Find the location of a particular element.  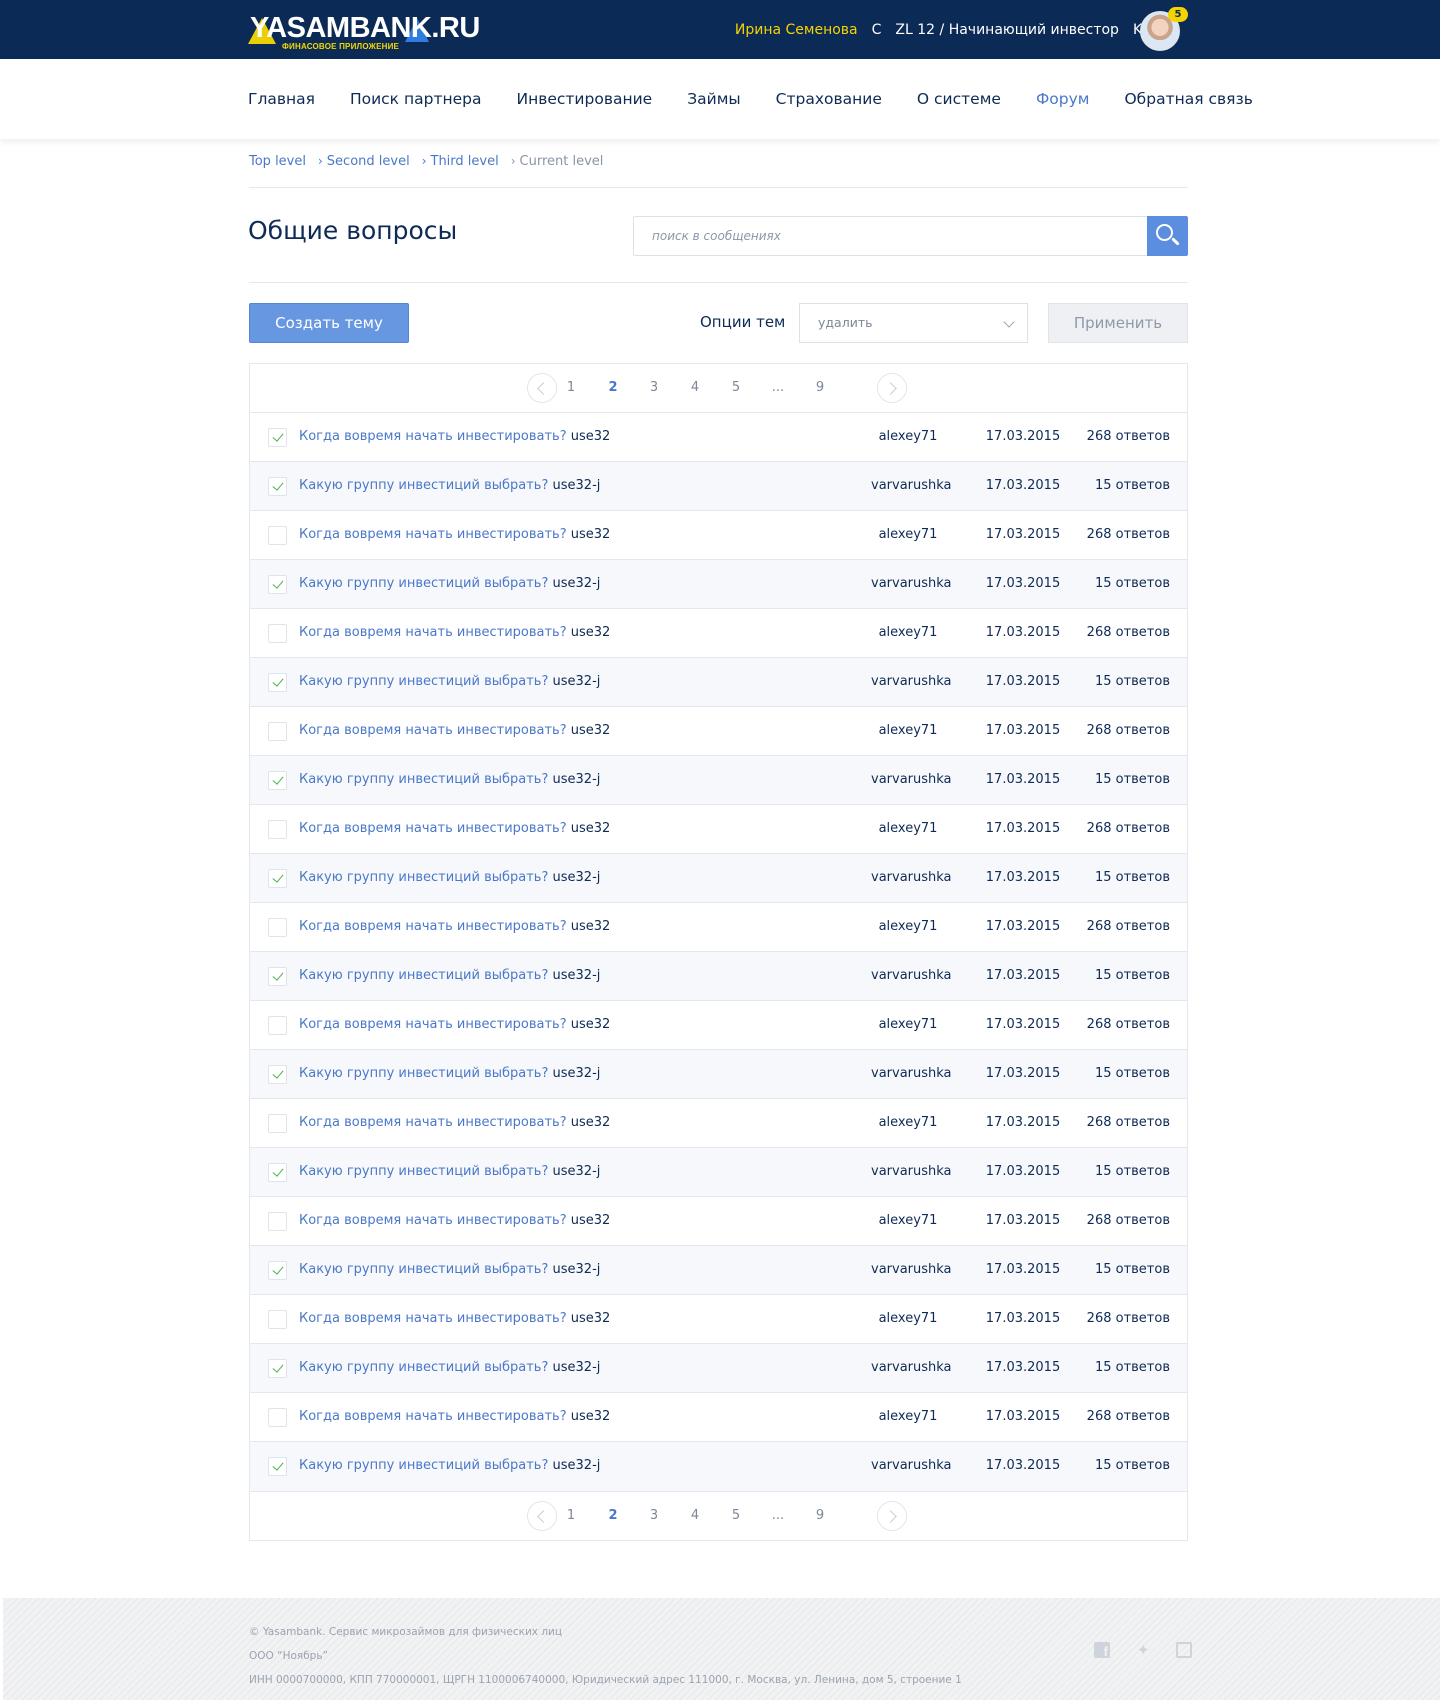

nav-item-7: Обратная связь is located at coordinates (1188, 99).